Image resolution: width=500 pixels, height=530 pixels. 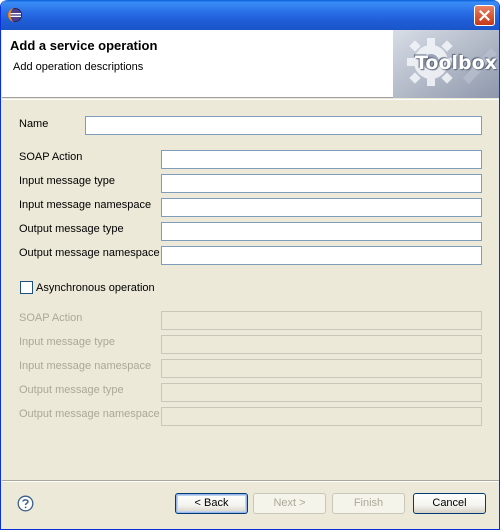 I want to click on async-output-message-namespace-label: Output message namespace, so click(x=89, y=414).